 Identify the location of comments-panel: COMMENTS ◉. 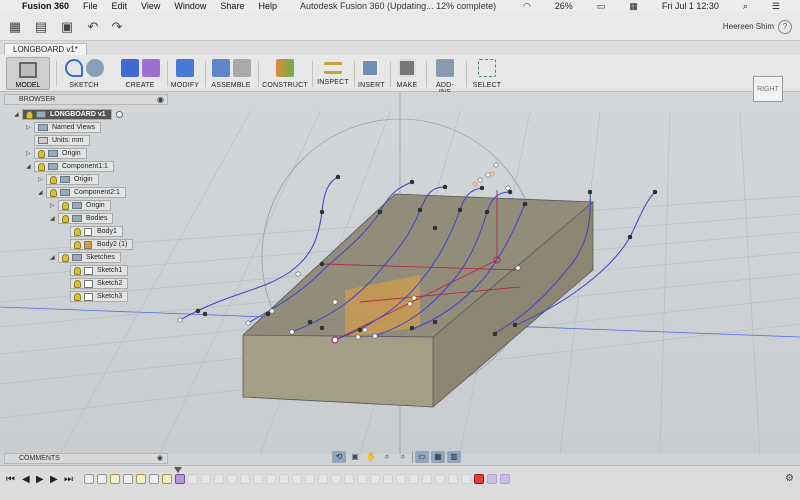
(86, 458).